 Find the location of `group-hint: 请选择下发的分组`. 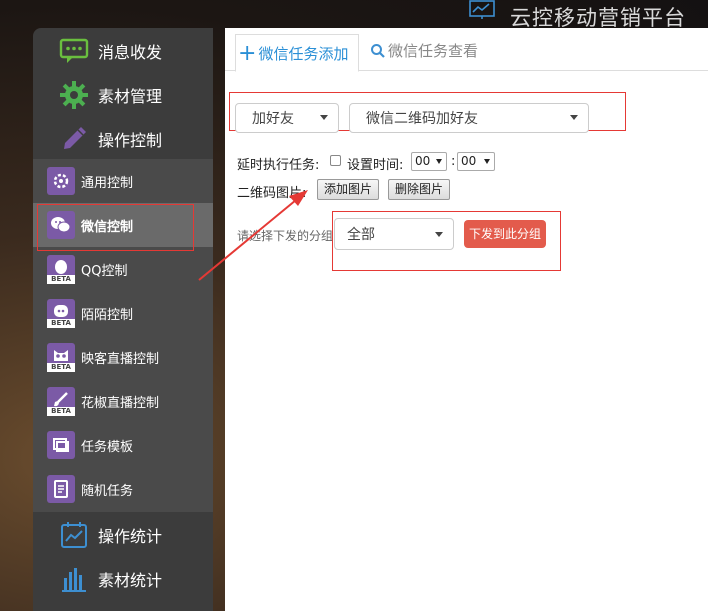

group-hint: 请选择下发的分组 is located at coordinates (285, 236).